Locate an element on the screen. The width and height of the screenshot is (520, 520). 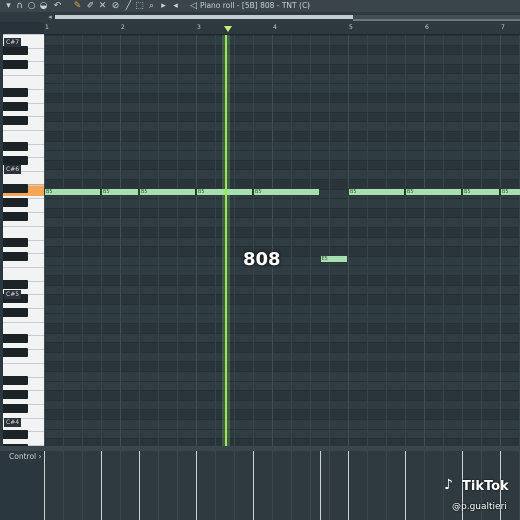
white-key-edge is located at coordinates (23, 76).